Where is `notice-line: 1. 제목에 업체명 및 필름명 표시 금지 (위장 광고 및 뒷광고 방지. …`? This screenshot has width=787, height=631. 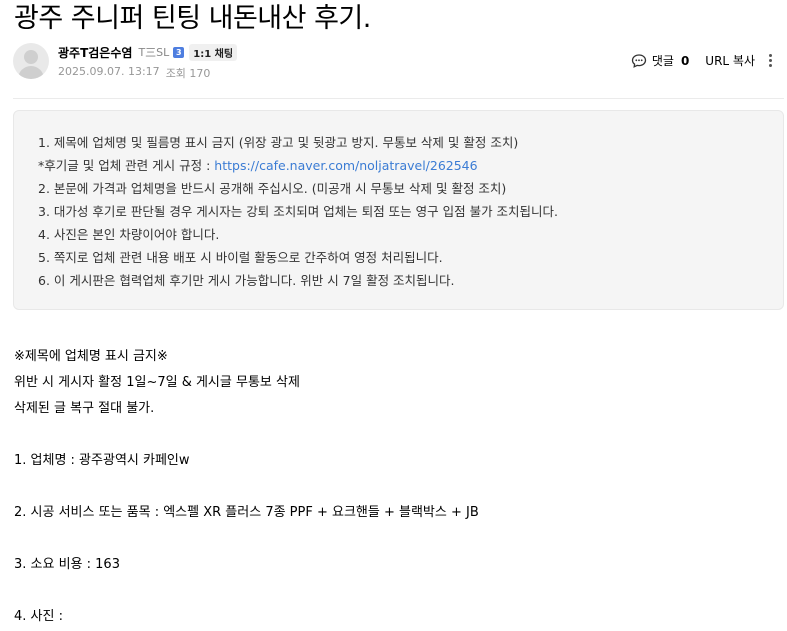 notice-line: 1. 제목에 업체명 및 필름명 표시 금지 (위장 광고 및 뒷광고 방지. … is located at coordinates (278, 142).